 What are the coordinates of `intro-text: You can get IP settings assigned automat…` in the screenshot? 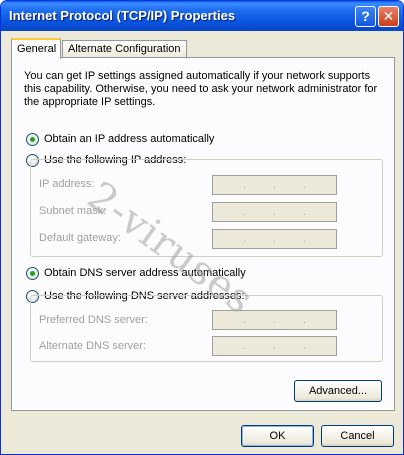 It's located at (201, 89).